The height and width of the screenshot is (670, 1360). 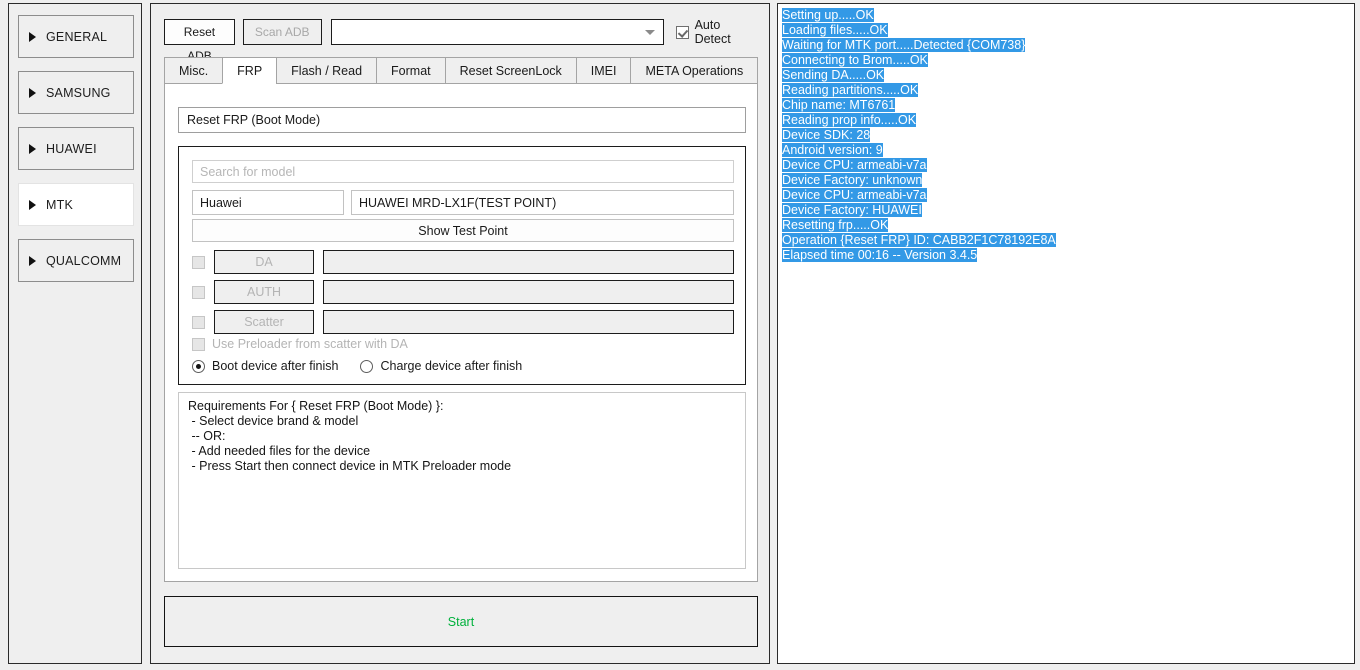 I want to click on brand-select-value: Huawei, so click(x=221, y=202).